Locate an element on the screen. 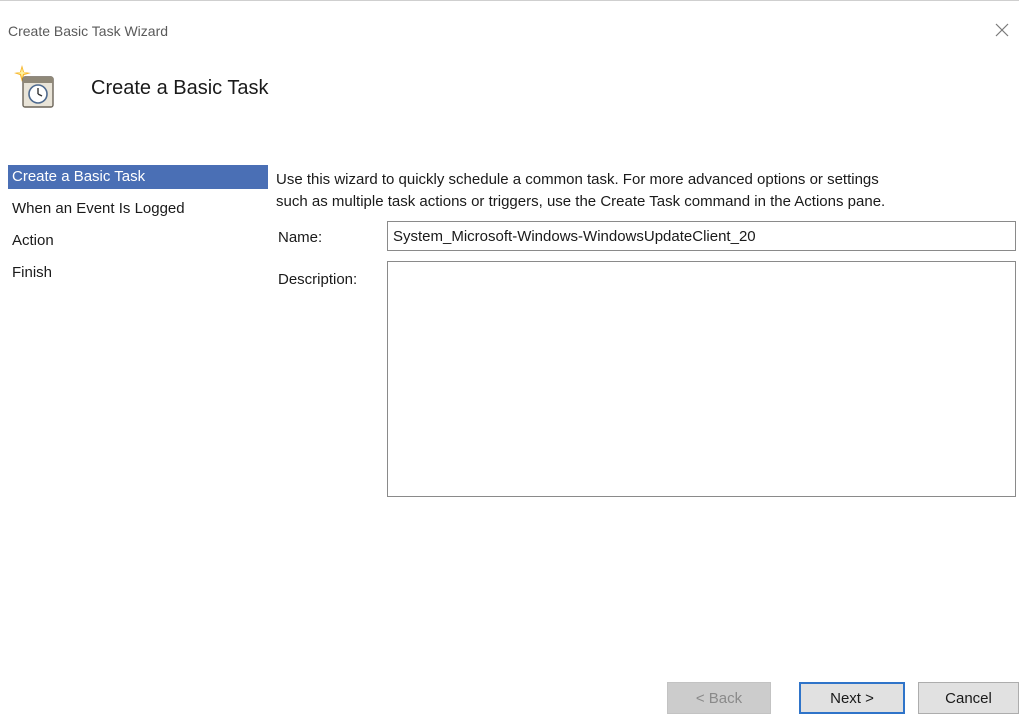  step-label: Create a Basic Task is located at coordinates (79, 176).